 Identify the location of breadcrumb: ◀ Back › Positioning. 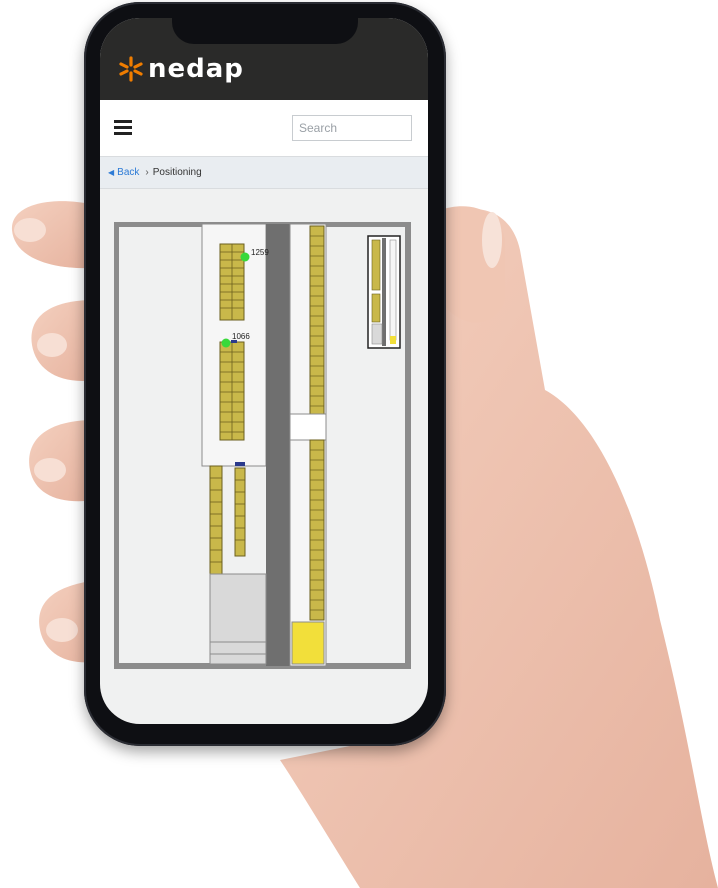
(264, 173).